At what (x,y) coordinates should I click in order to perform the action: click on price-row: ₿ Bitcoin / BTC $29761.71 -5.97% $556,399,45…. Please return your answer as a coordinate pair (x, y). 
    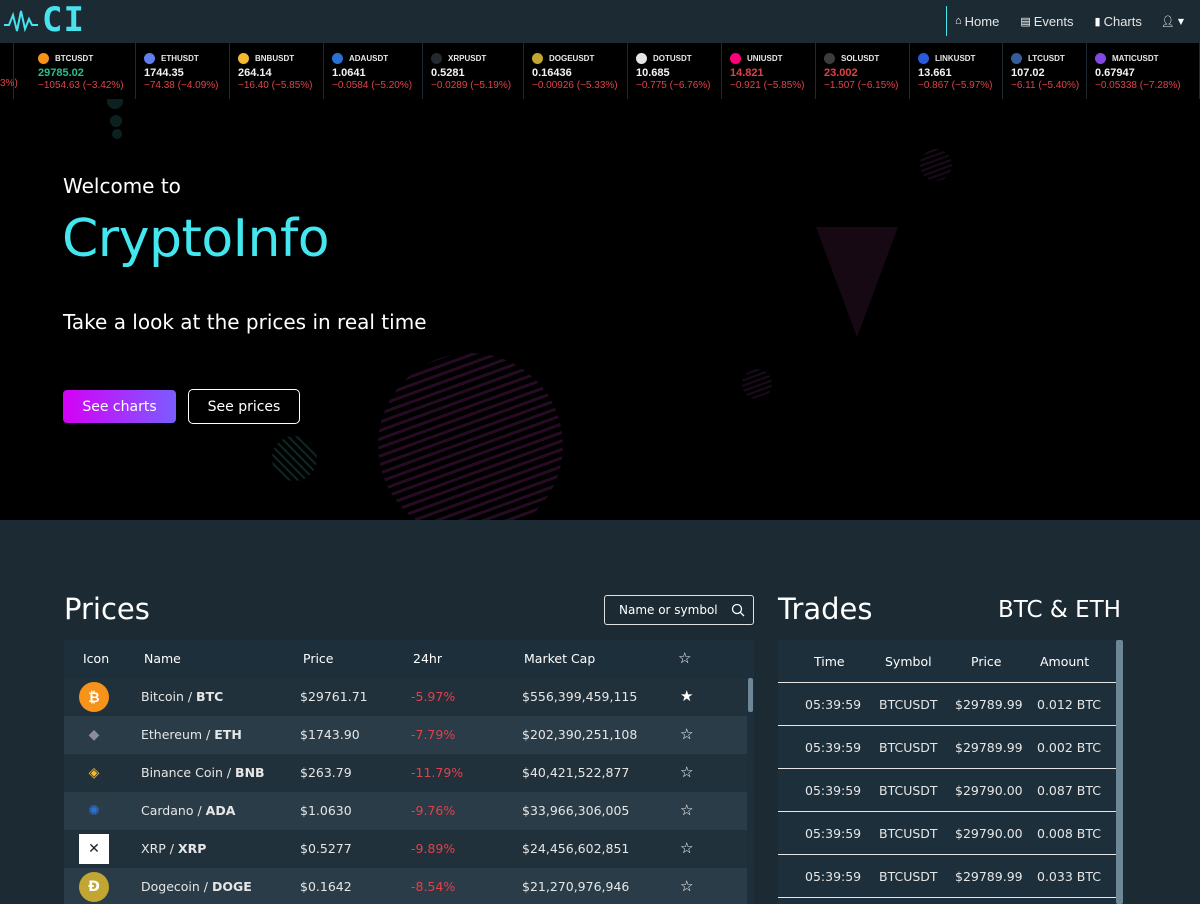
    Looking at the image, I should click on (405, 697).